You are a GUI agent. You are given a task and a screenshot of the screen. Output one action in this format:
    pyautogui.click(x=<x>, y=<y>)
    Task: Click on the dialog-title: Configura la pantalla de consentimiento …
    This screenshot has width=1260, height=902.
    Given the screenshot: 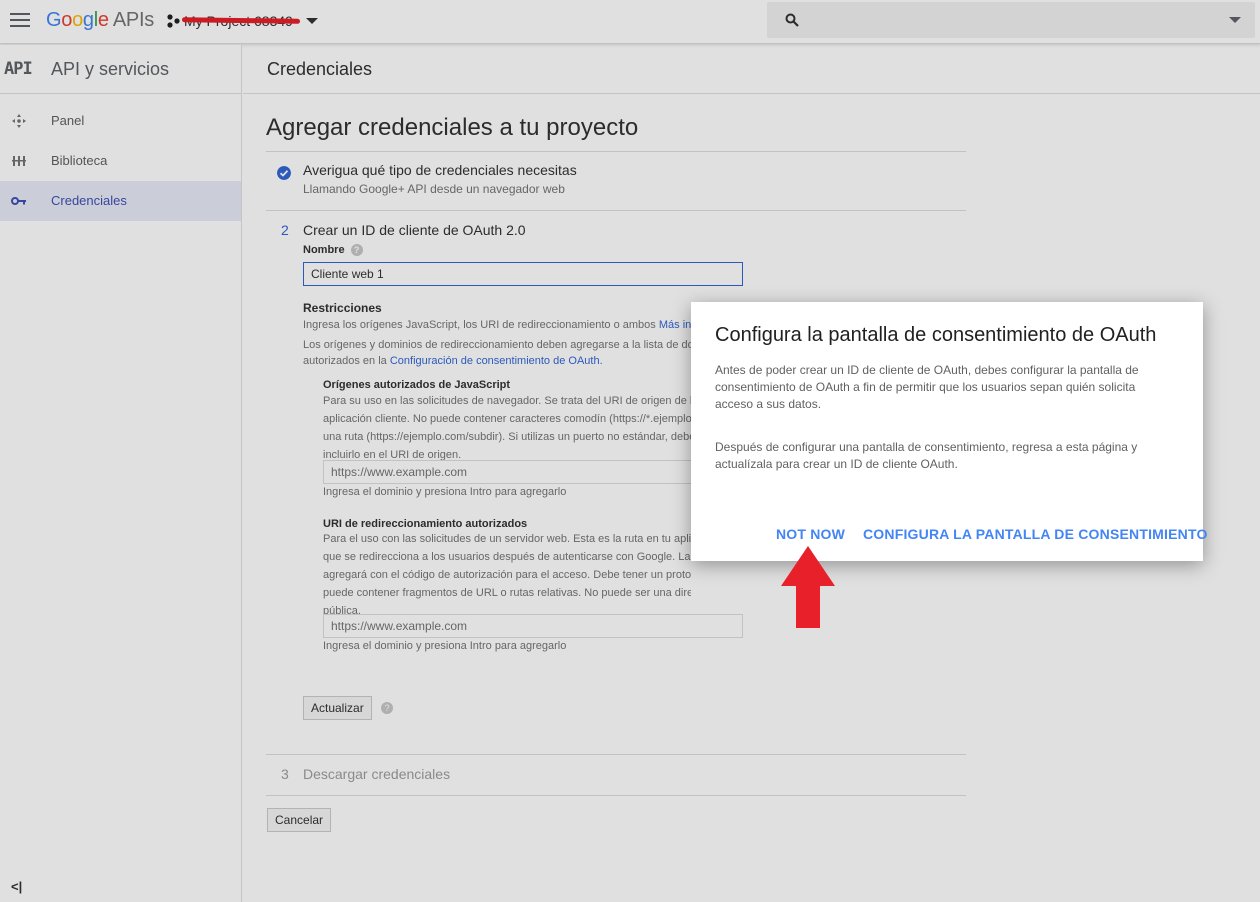 What is the action you would take?
    pyautogui.click(x=936, y=335)
    